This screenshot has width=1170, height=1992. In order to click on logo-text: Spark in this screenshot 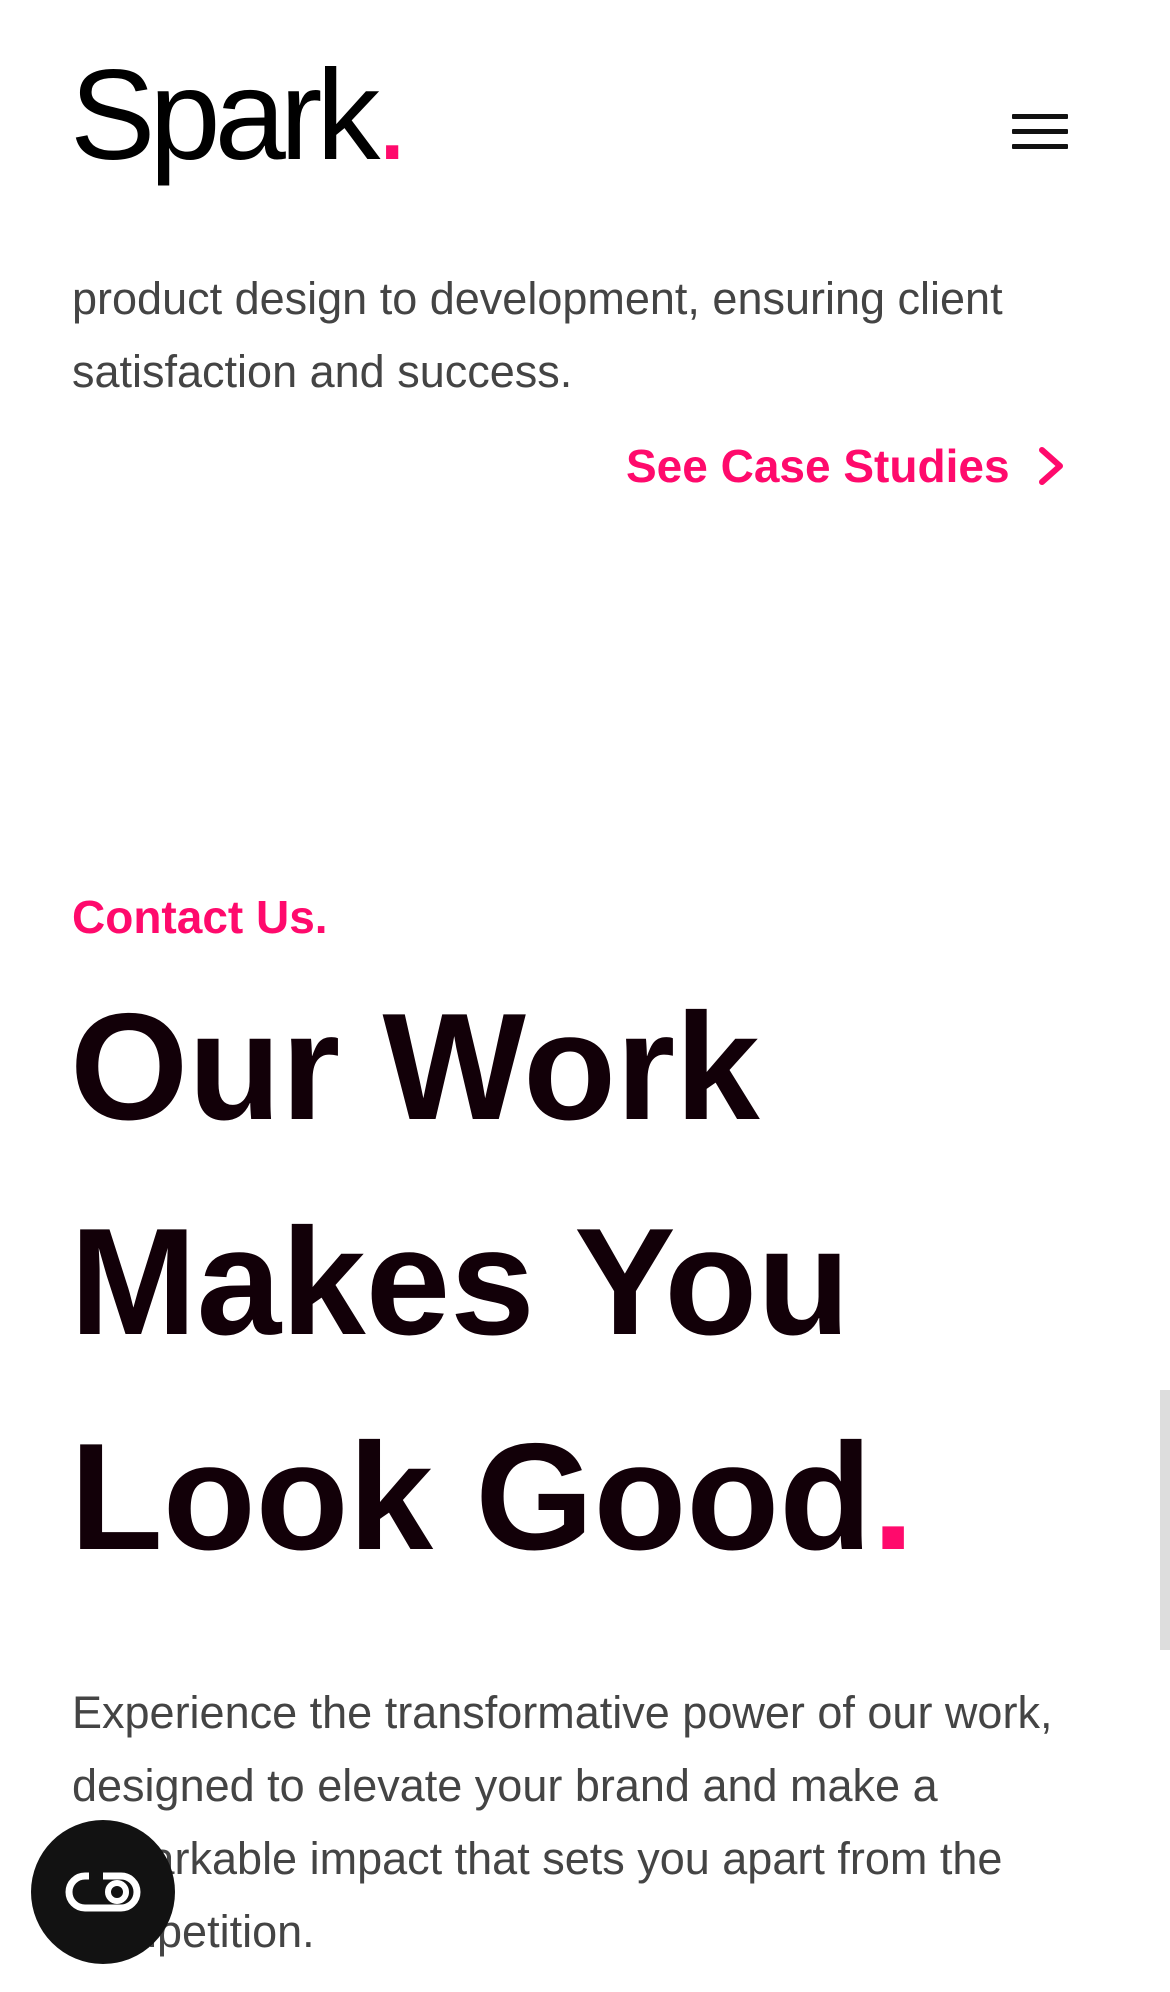, I will do `click(225, 115)`.